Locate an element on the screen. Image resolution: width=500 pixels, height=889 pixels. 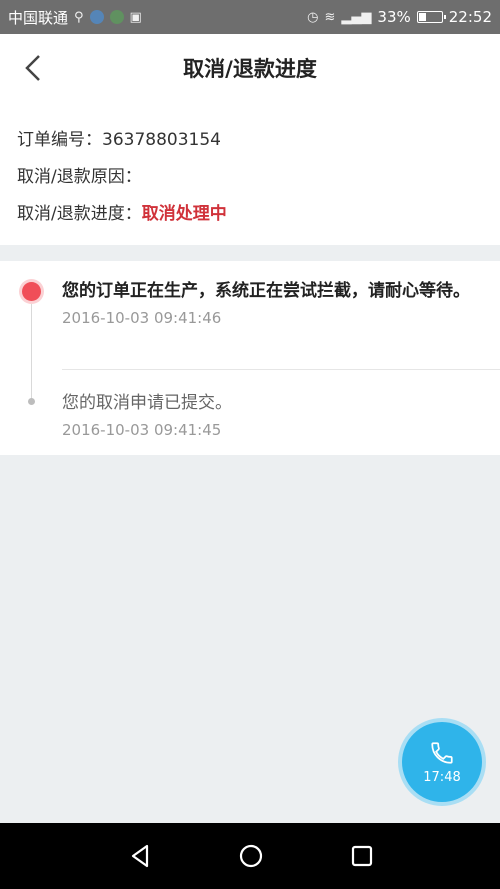
status-bar-right: ◷ ≋ ▂▄▆ 33% 22:52 is located at coordinates (399, 17).